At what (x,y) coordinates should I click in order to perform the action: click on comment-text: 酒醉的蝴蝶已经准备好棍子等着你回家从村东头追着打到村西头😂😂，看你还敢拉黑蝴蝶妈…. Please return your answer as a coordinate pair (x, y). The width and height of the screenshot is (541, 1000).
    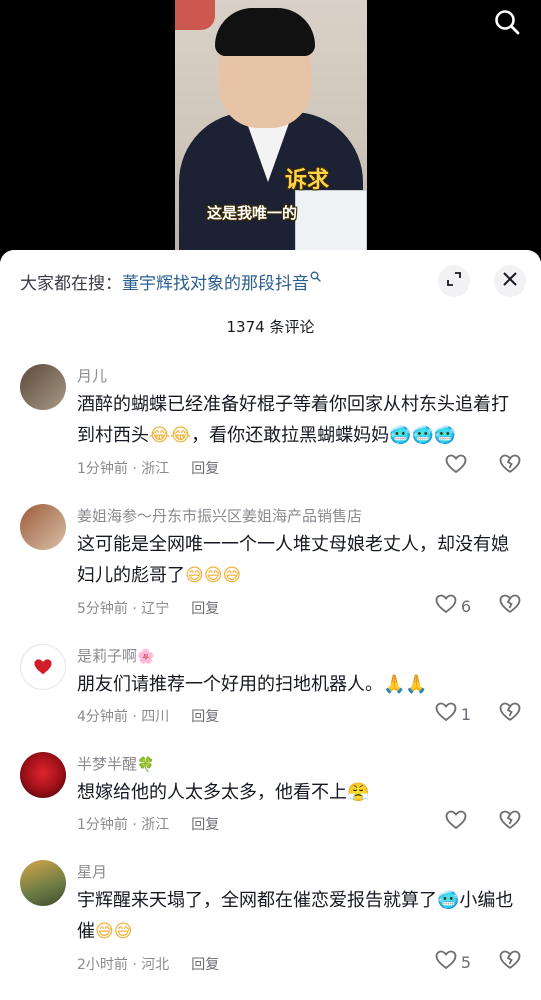
    Looking at the image, I should click on (299, 420).